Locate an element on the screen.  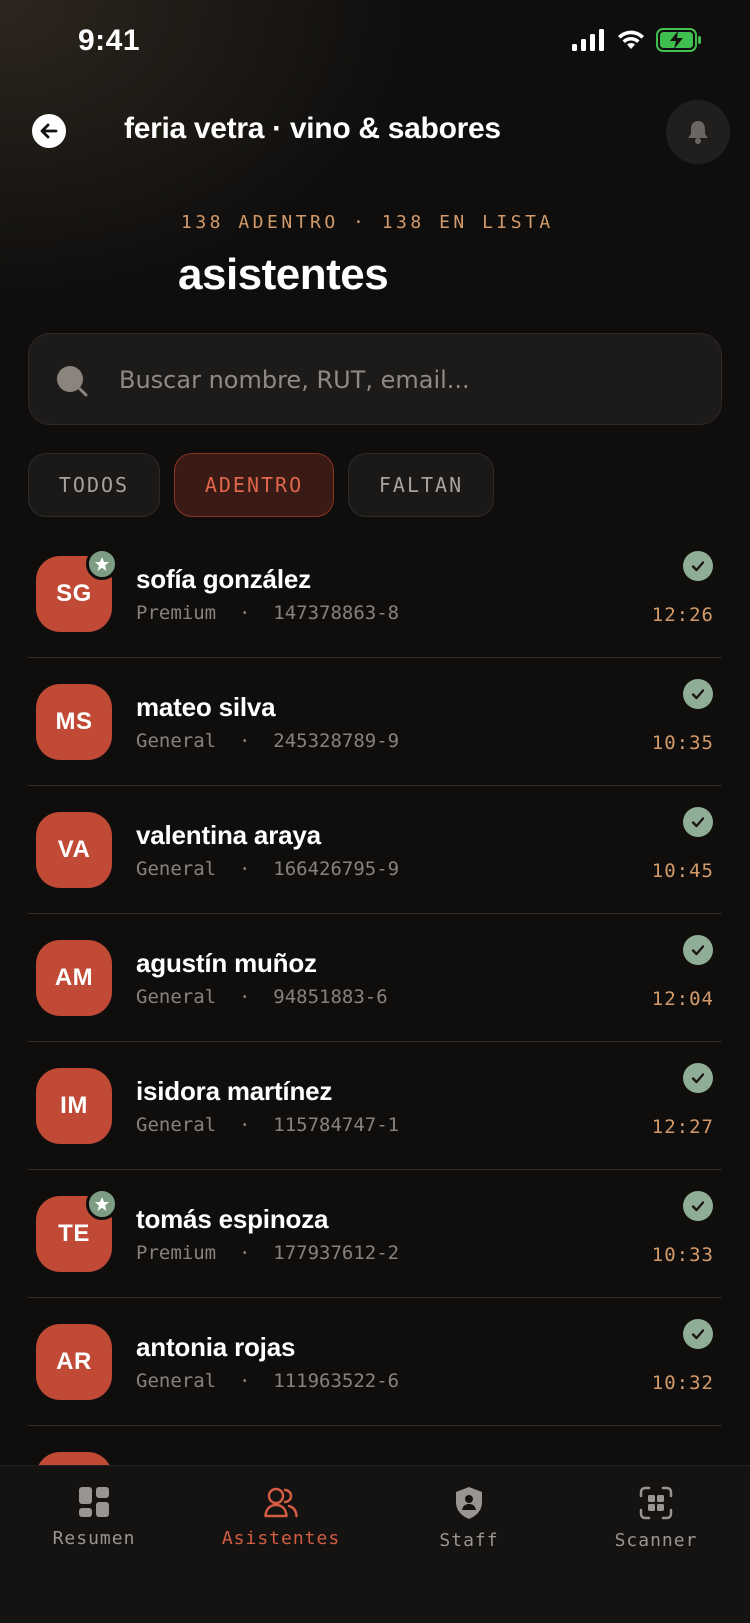
checkin-time: 10:45 is located at coordinates (682, 871).